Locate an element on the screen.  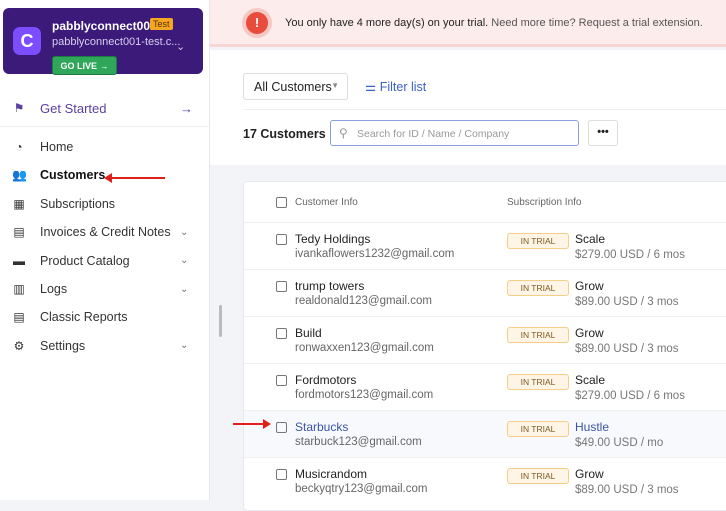
invoice-icon: ▤ is located at coordinates (19, 232).